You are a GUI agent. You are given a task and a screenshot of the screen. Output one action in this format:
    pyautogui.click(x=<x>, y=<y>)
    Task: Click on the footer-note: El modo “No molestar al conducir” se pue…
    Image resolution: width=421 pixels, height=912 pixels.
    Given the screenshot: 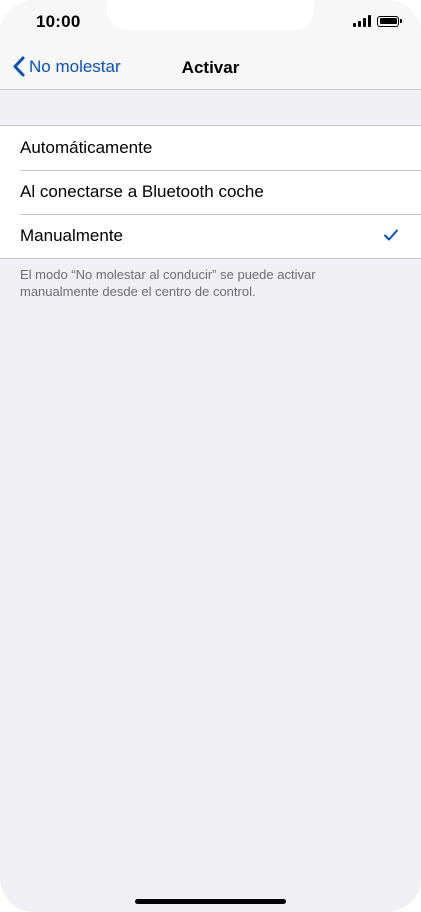 What is the action you would take?
    pyautogui.click(x=168, y=283)
    